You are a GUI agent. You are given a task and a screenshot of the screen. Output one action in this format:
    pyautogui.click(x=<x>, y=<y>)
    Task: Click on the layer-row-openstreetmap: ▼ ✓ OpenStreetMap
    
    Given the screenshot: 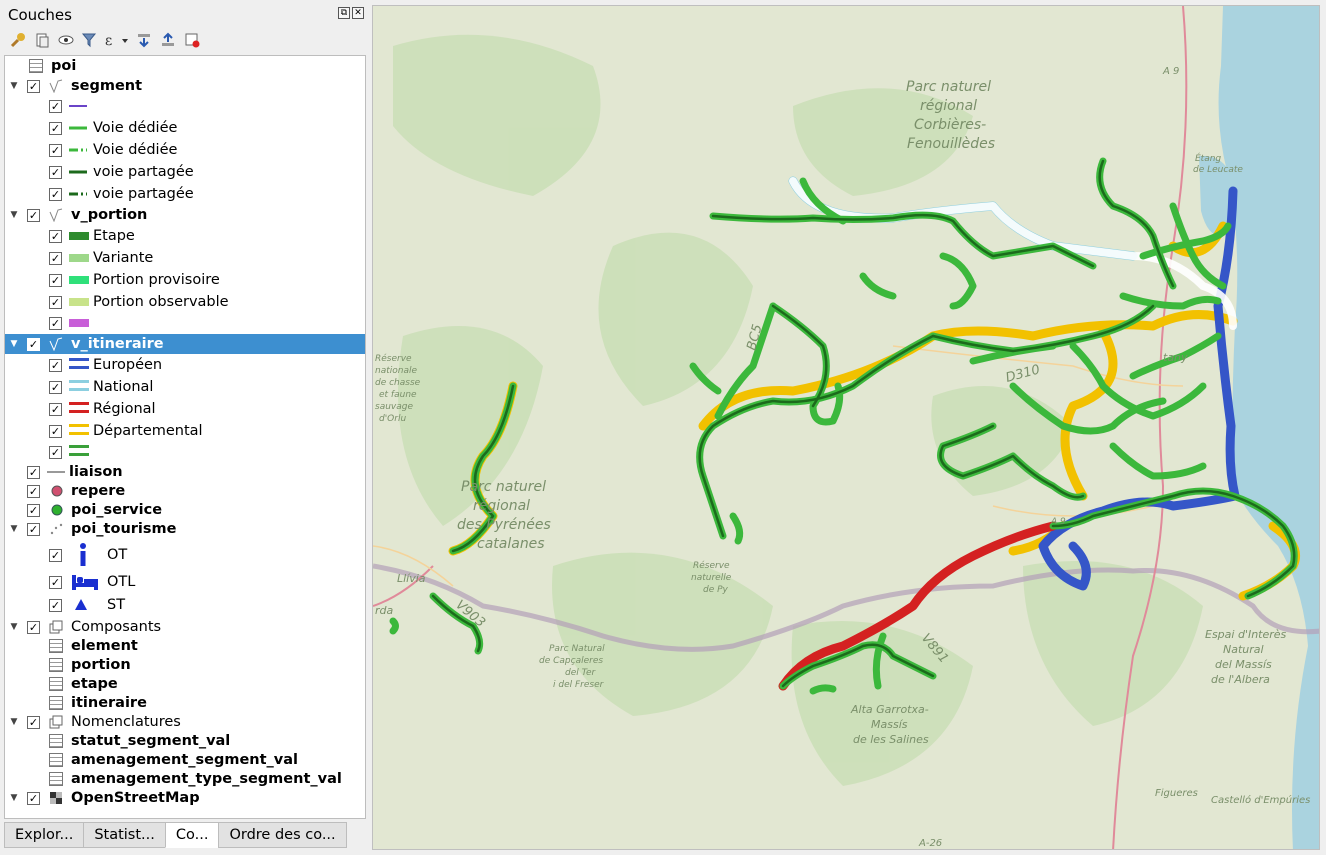 What is the action you would take?
    pyautogui.click(x=185, y=798)
    